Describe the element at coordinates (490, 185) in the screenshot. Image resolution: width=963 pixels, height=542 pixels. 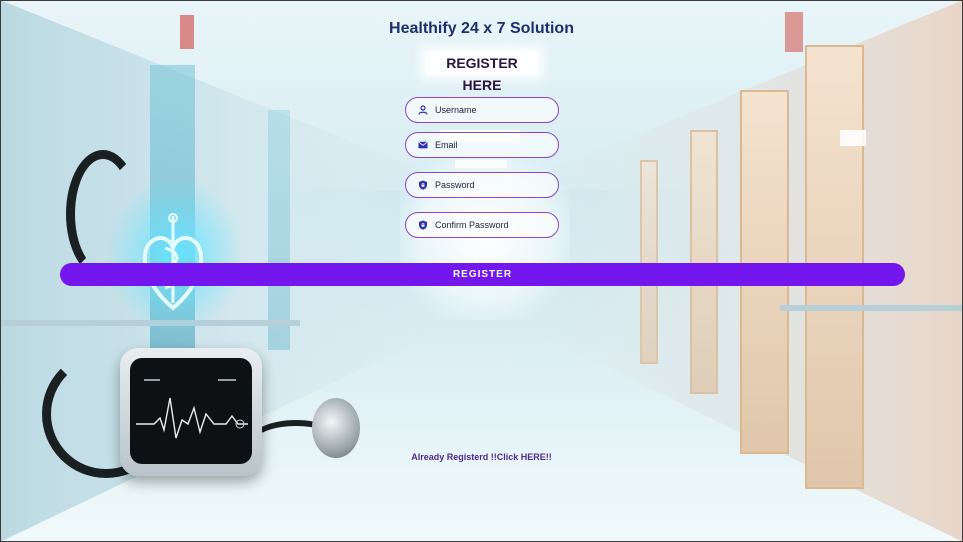
I see `password-input` at that location.